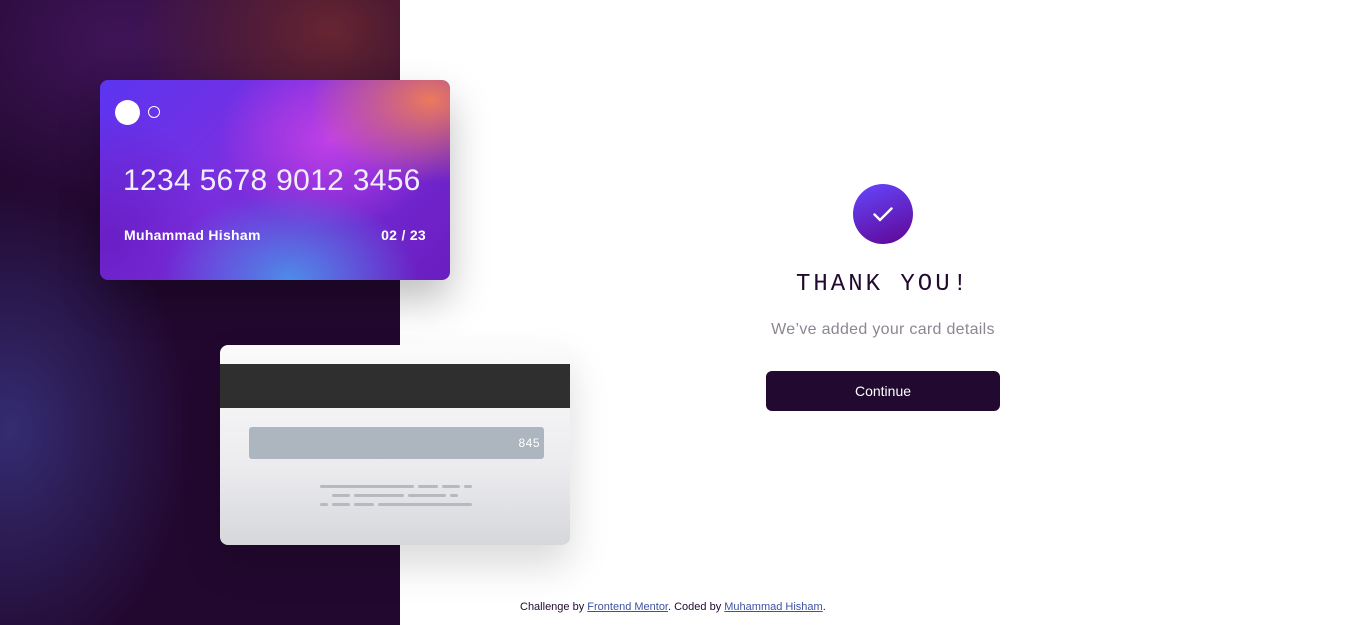 The image size is (1366, 625). Describe the element at coordinates (272, 180) in the screenshot. I see `card-number: 1234 5678 9012 3456` at that location.